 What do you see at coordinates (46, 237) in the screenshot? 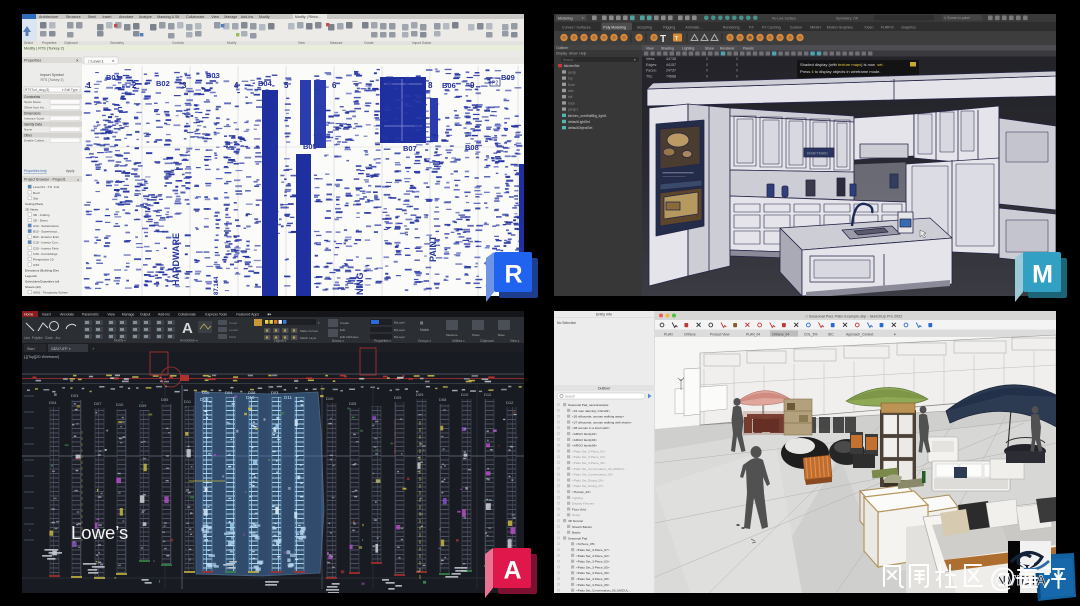
I see `svg-text: B20 - Exterior Encl` at bounding box center [46, 237].